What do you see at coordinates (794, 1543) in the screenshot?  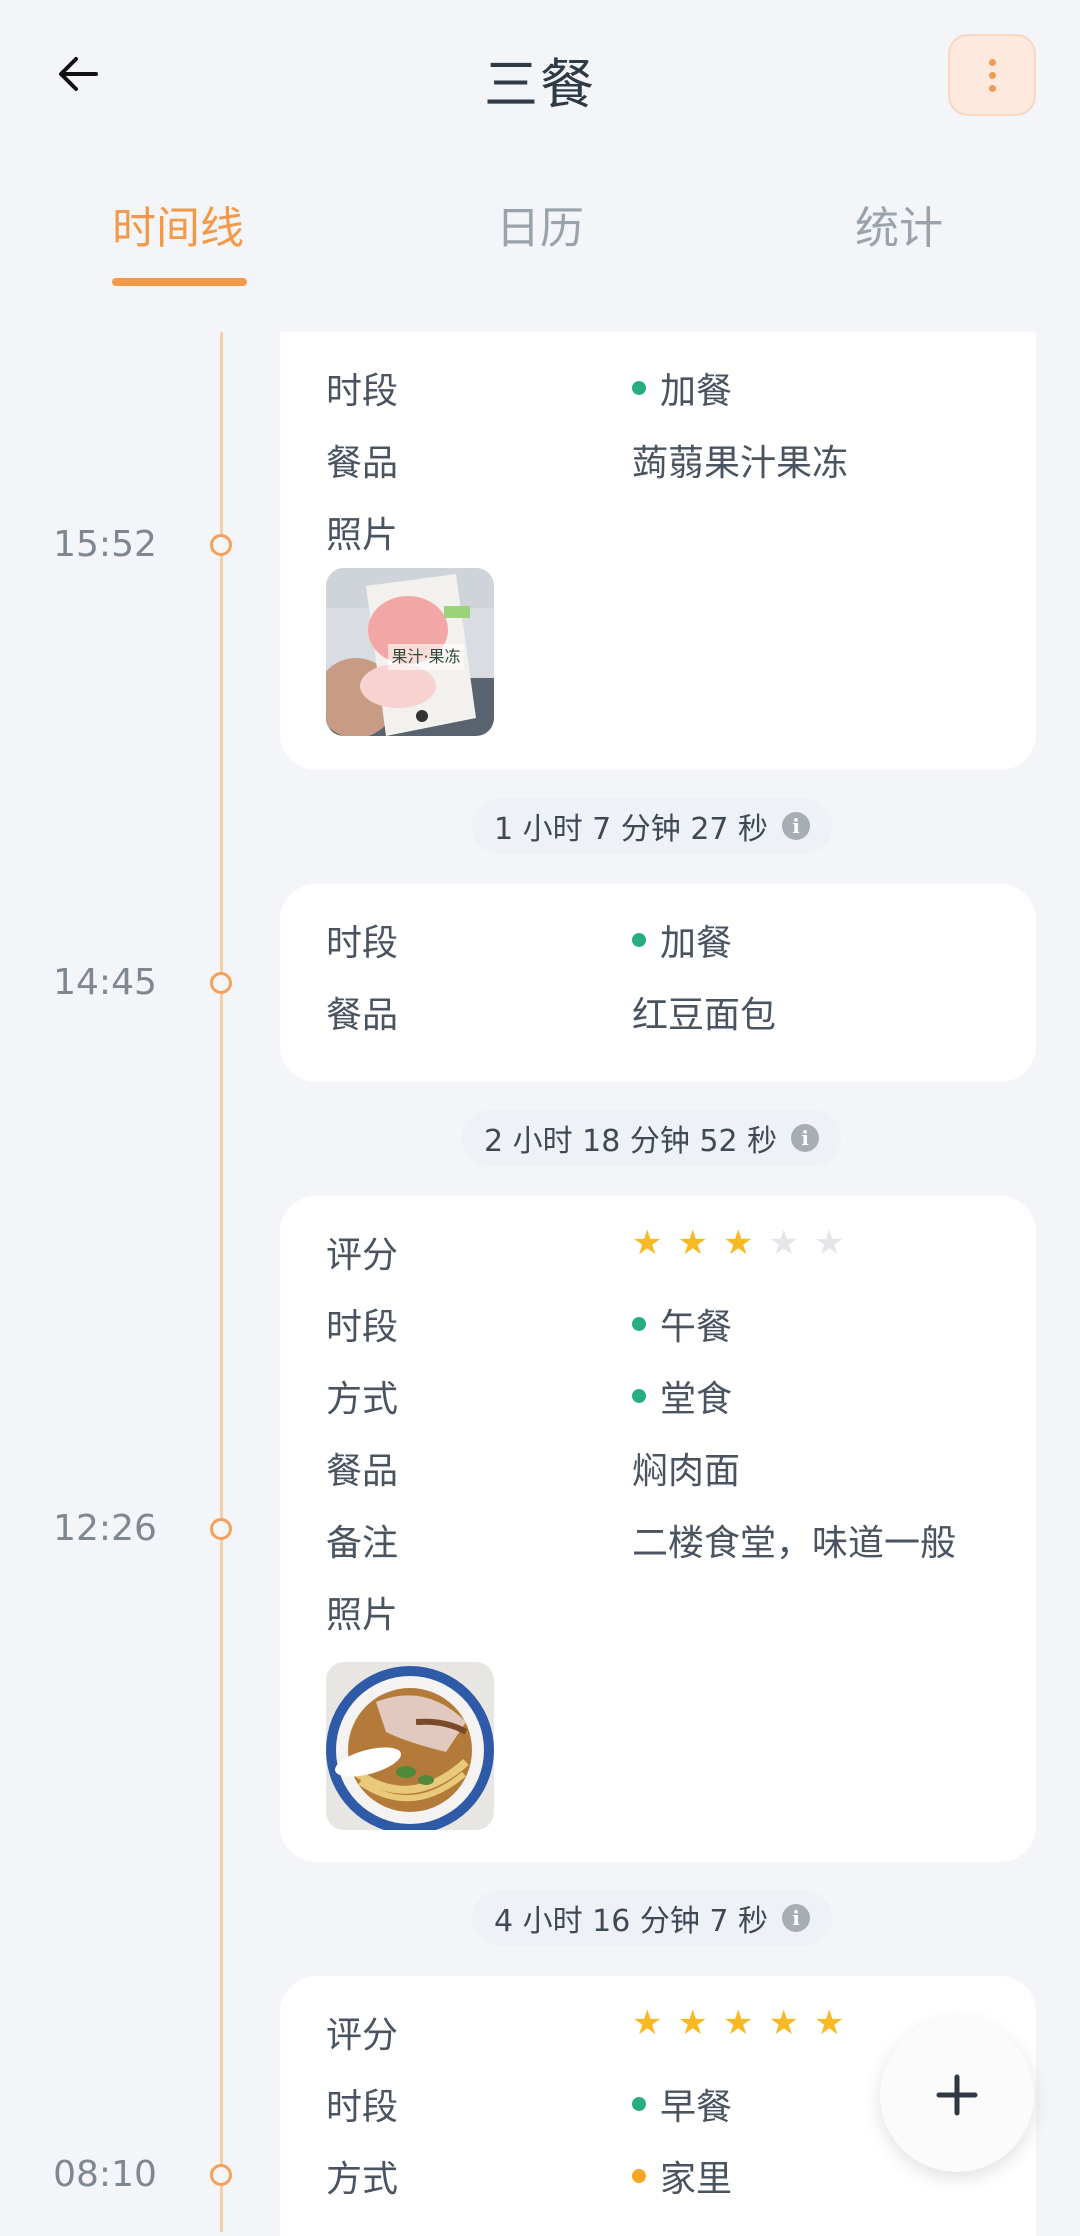 I see `row-value: 二楼食堂，味道一般` at bounding box center [794, 1543].